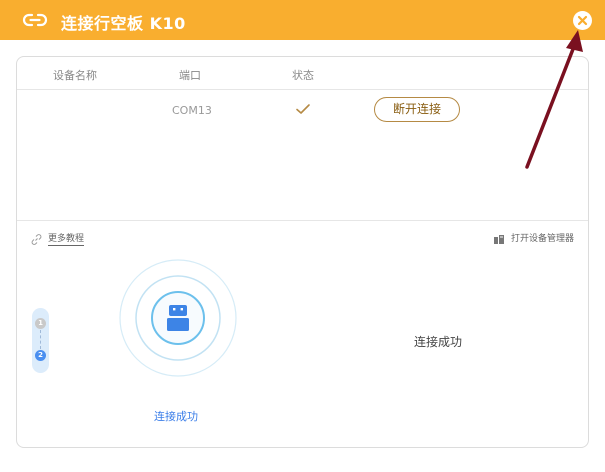 This screenshot has width=605, height=472. Describe the element at coordinates (499, 239) in the screenshot. I see `device-manager-icon` at that location.